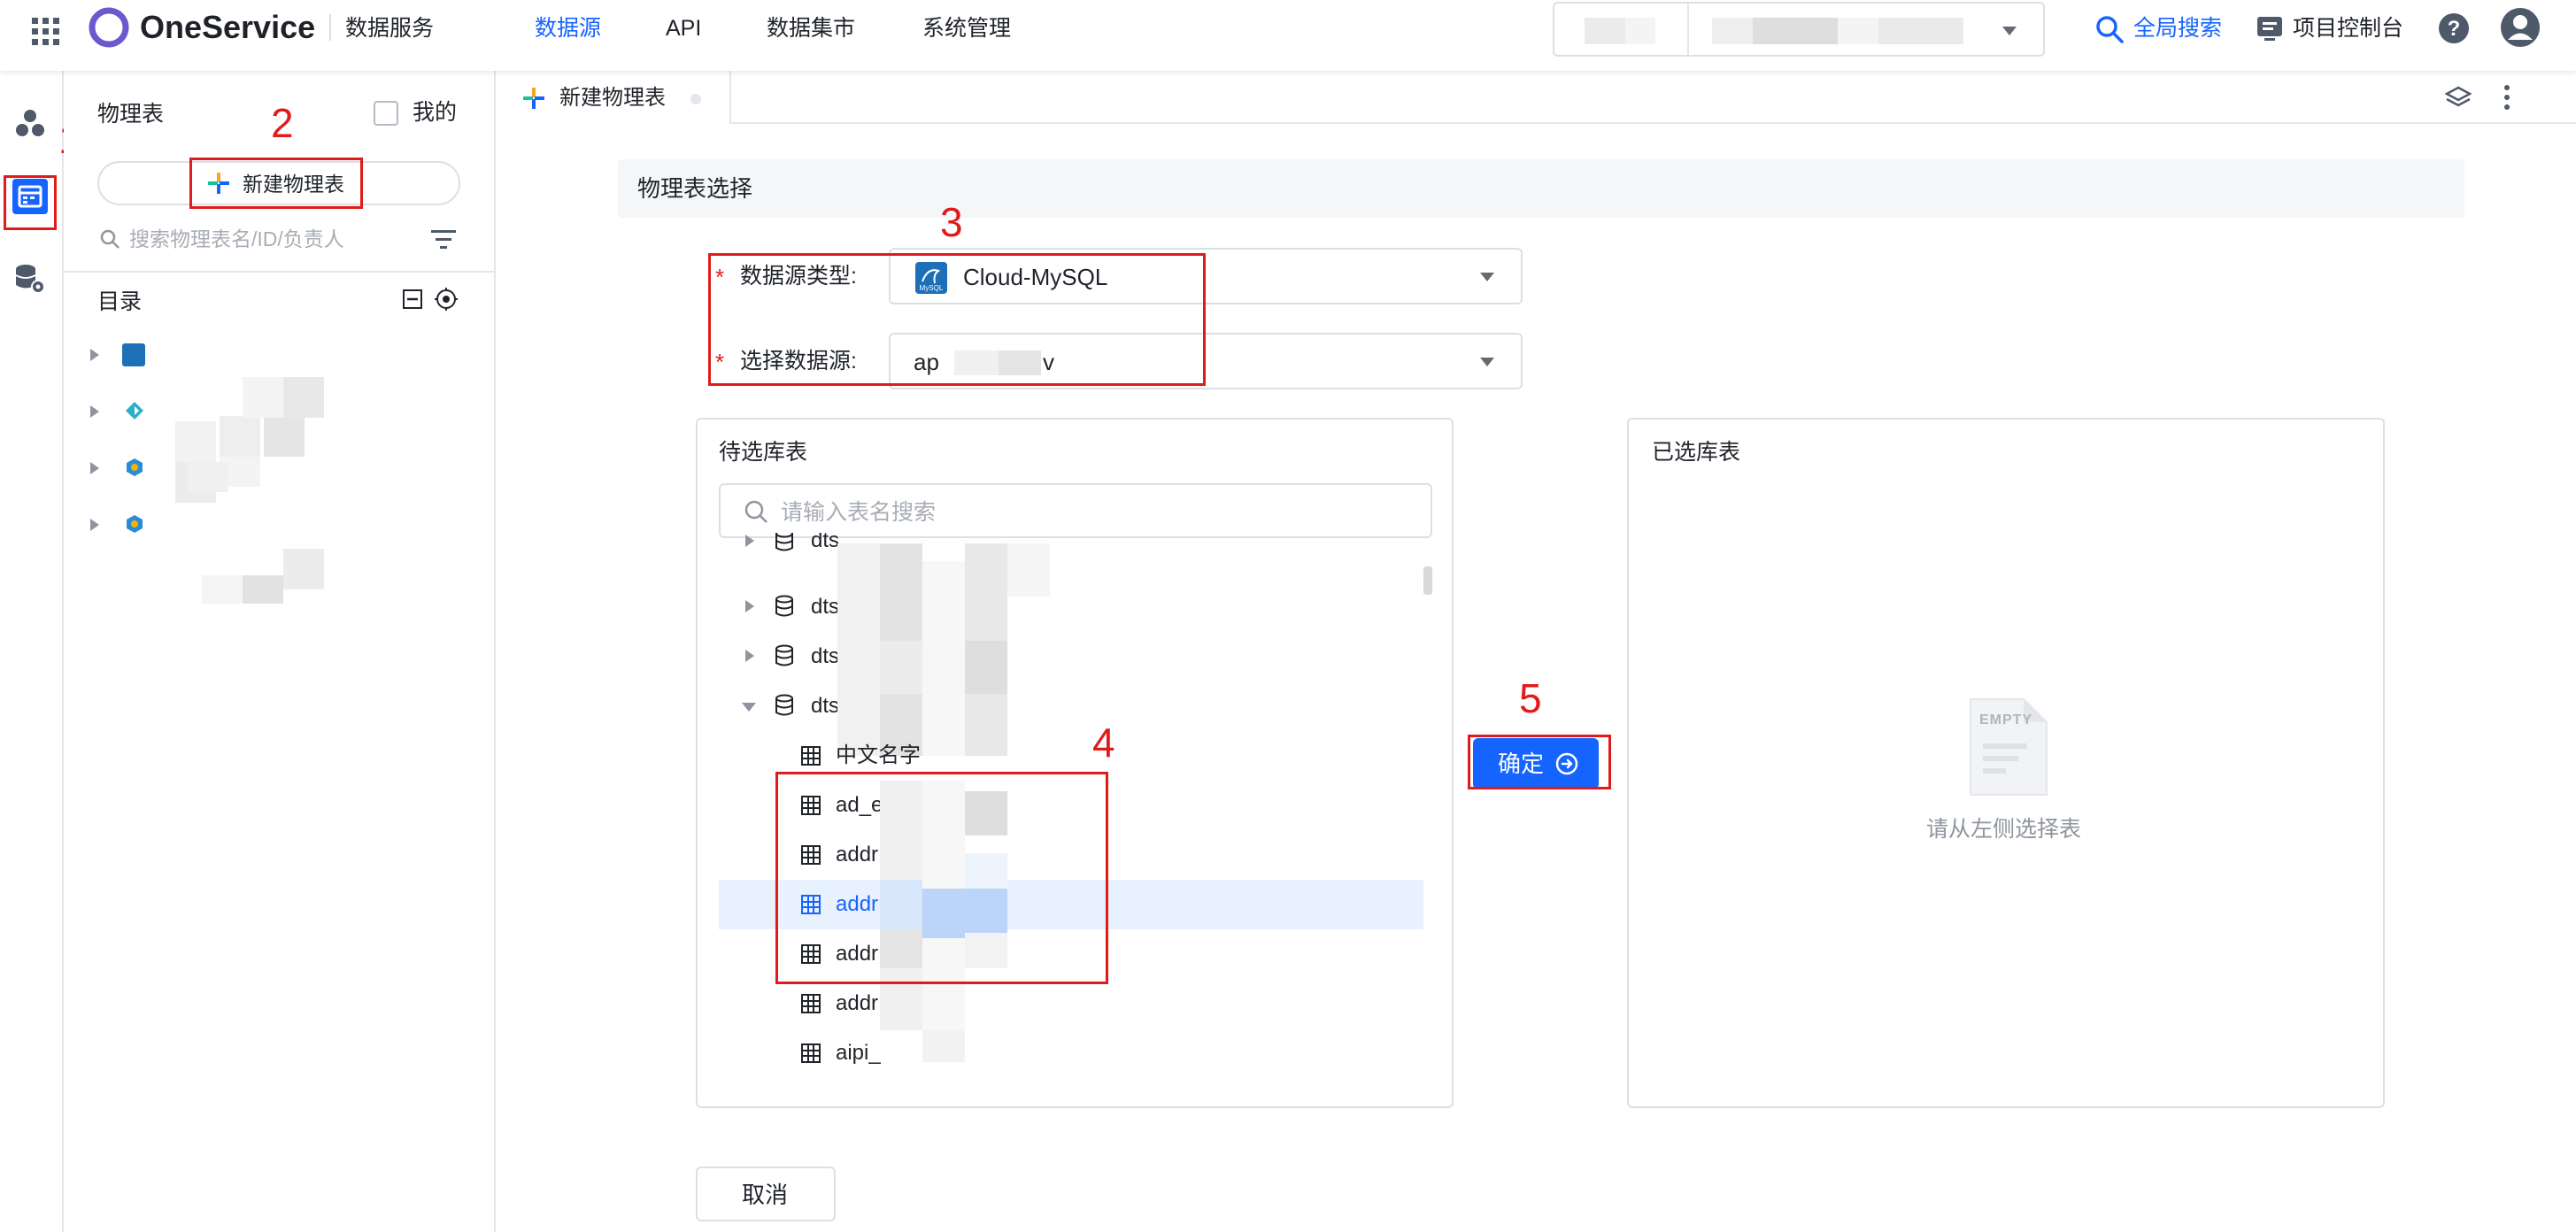  What do you see at coordinates (446, 299) in the screenshot?
I see `locate-icon` at bounding box center [446, 299].